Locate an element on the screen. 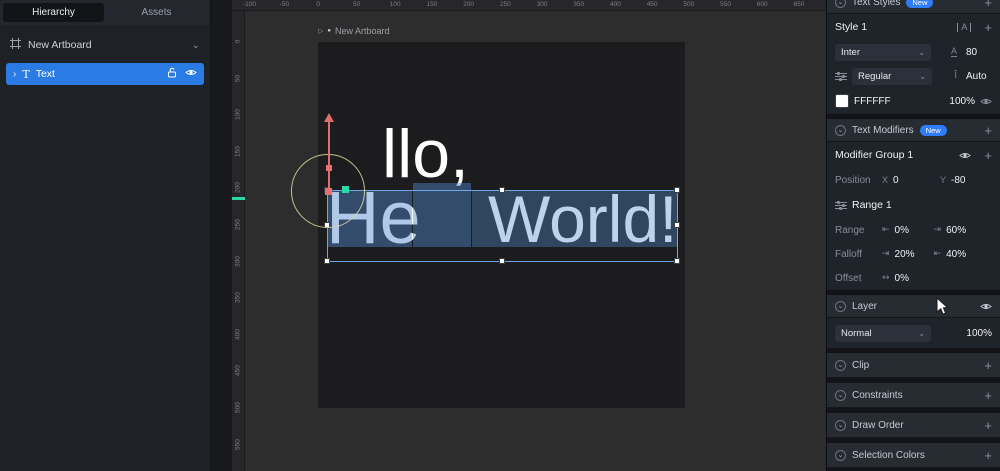 This screenshot has width=1000, height=471. falloff-out-field: 40% is located at coordinates (956, 254).